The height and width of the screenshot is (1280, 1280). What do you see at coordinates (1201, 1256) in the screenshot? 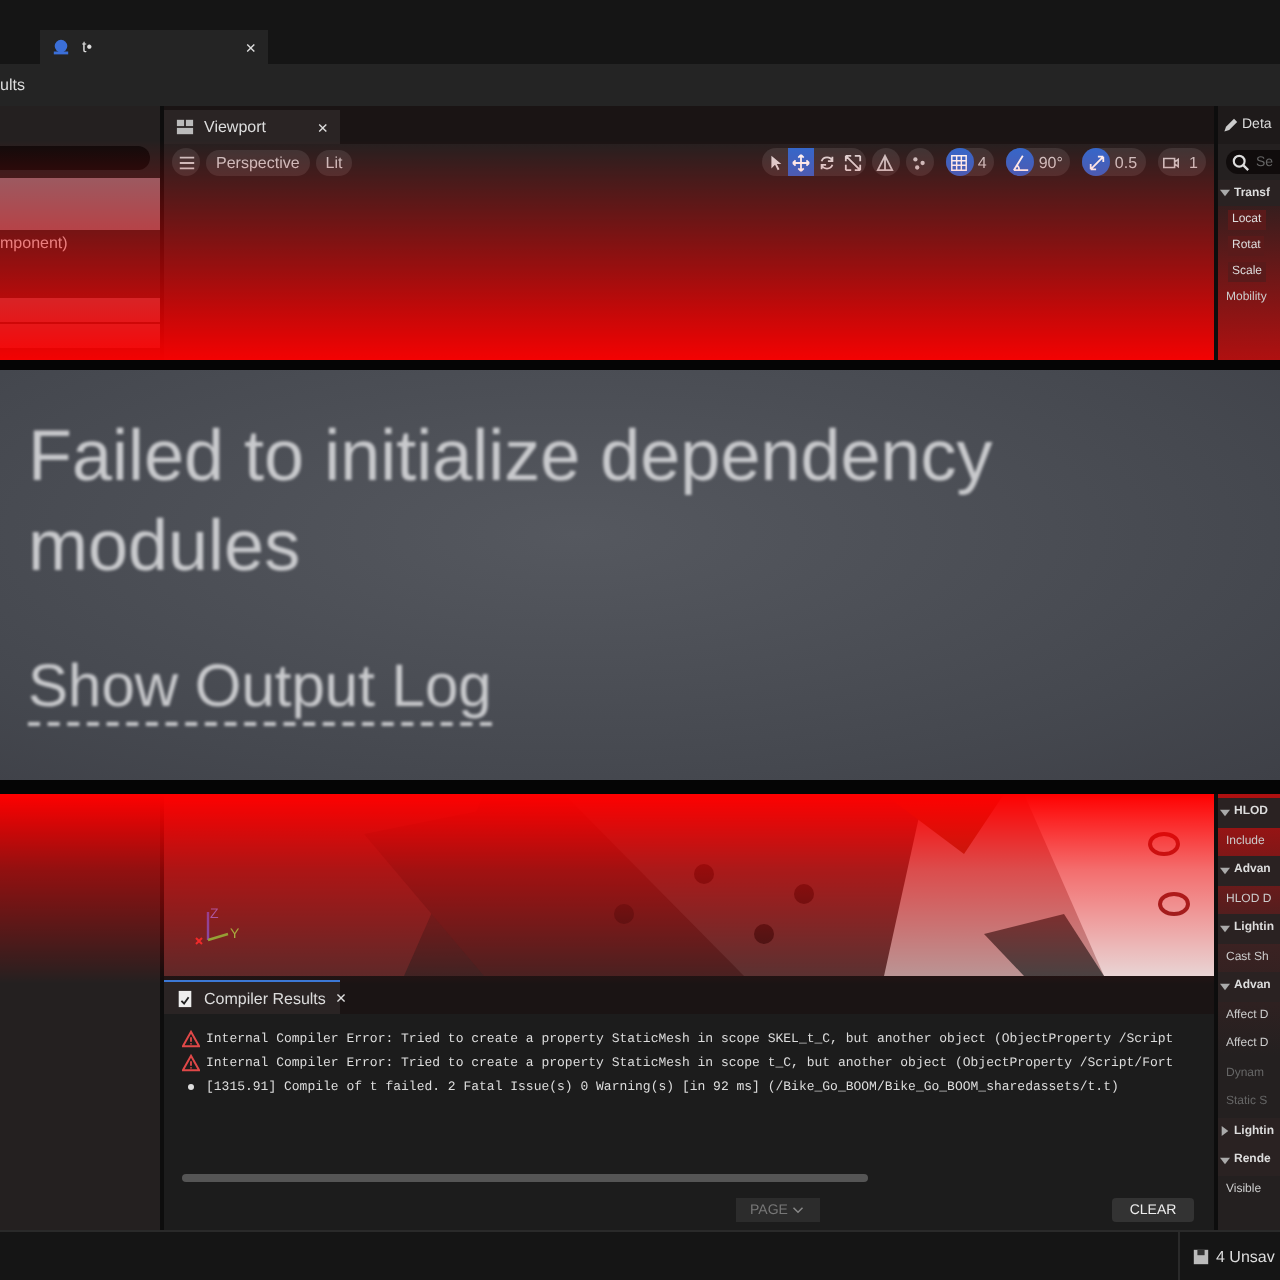
I see `save-icon` at bounding box center [1201, 1256].